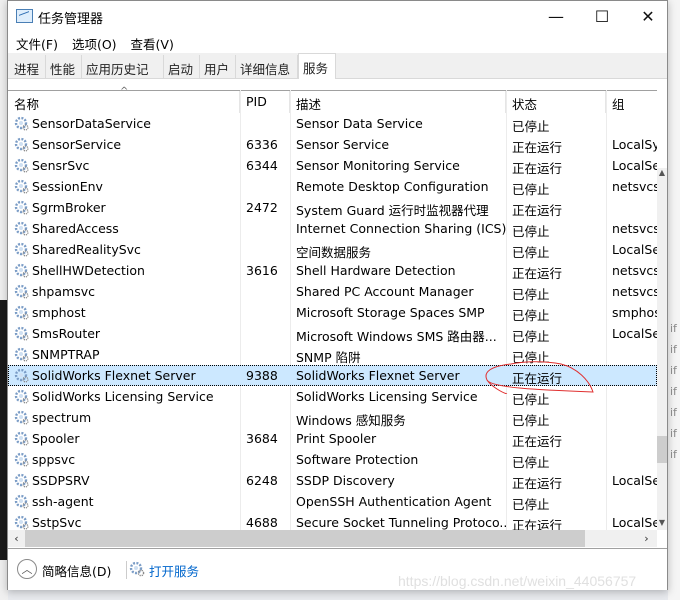  What do you see at coordinates (36, 42) in the screenshot?
I see `menu-file: 文件(F)` at bounding box center [36, 42].